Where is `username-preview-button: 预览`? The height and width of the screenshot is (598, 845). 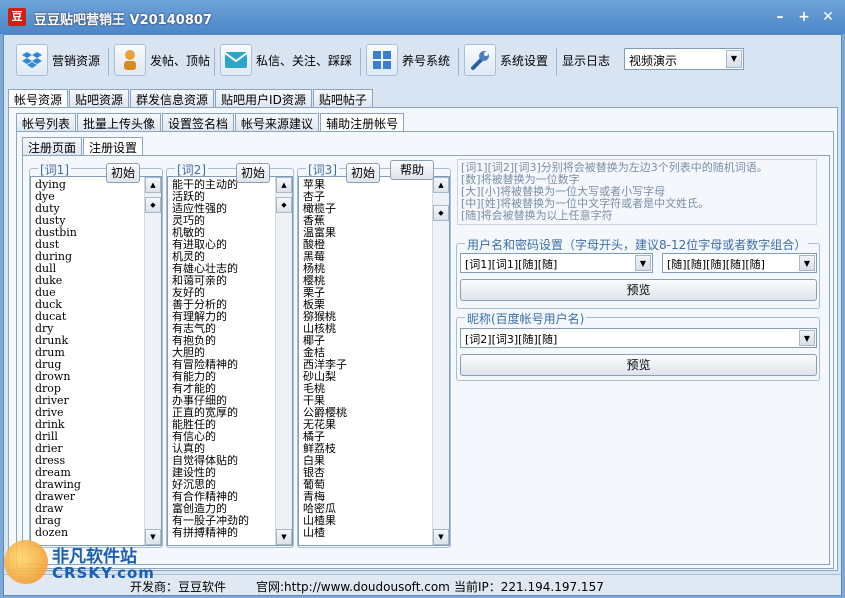 username-preview-button: 预览 is located at coordinates (638, 290).